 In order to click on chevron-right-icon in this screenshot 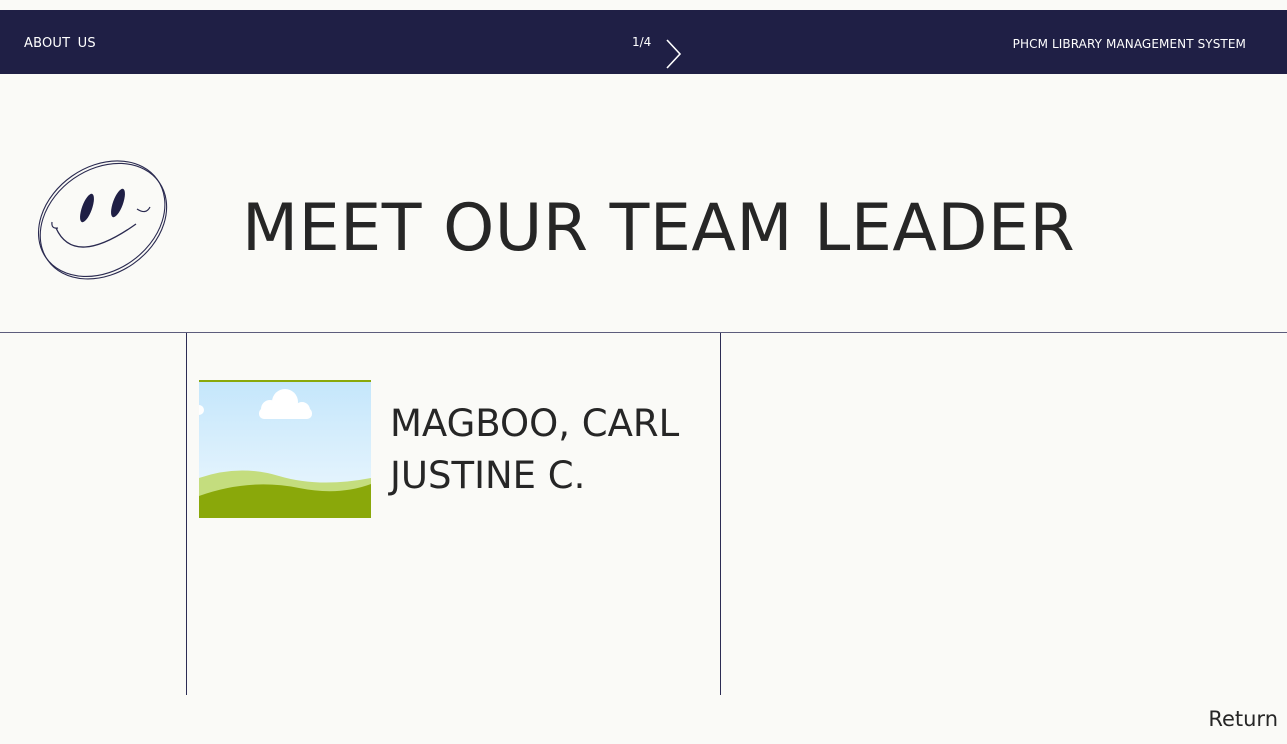, I will do `click(674, 55)`.